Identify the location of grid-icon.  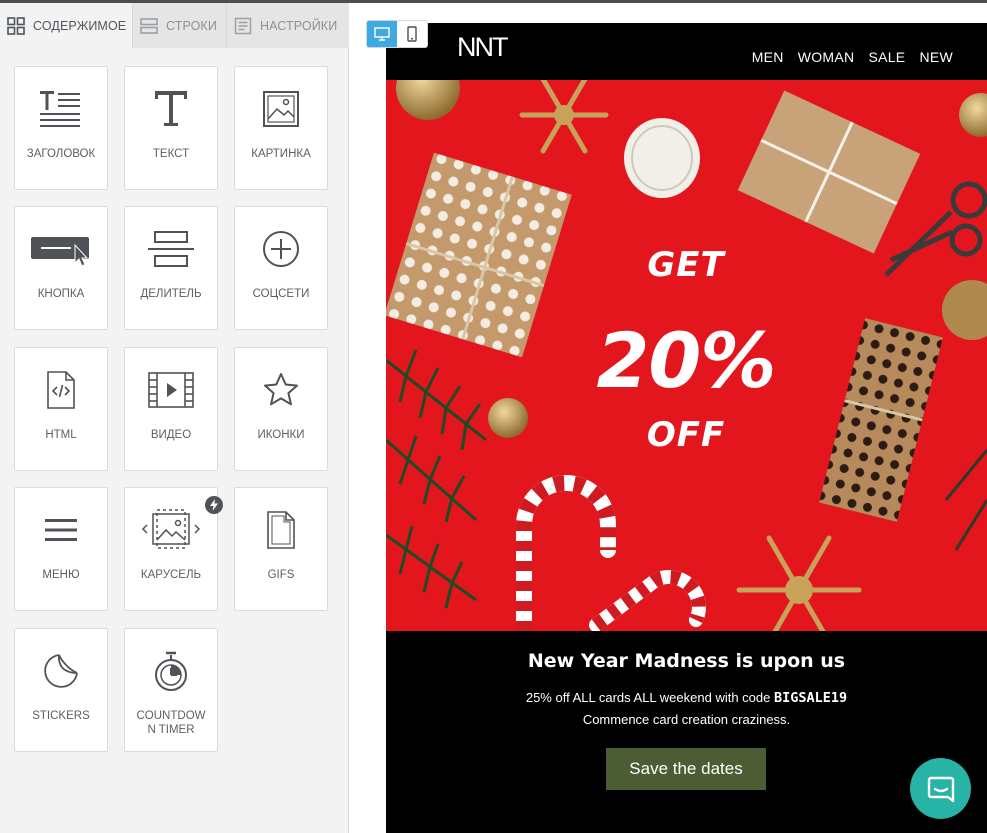
(16, 25).